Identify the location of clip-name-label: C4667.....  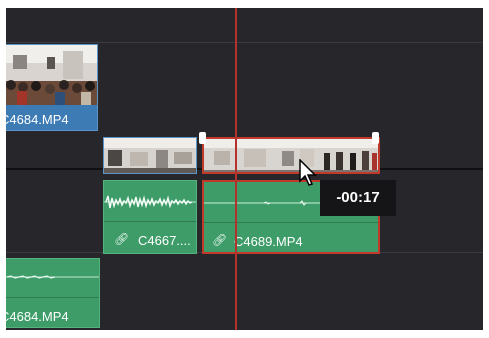
(164, 240).